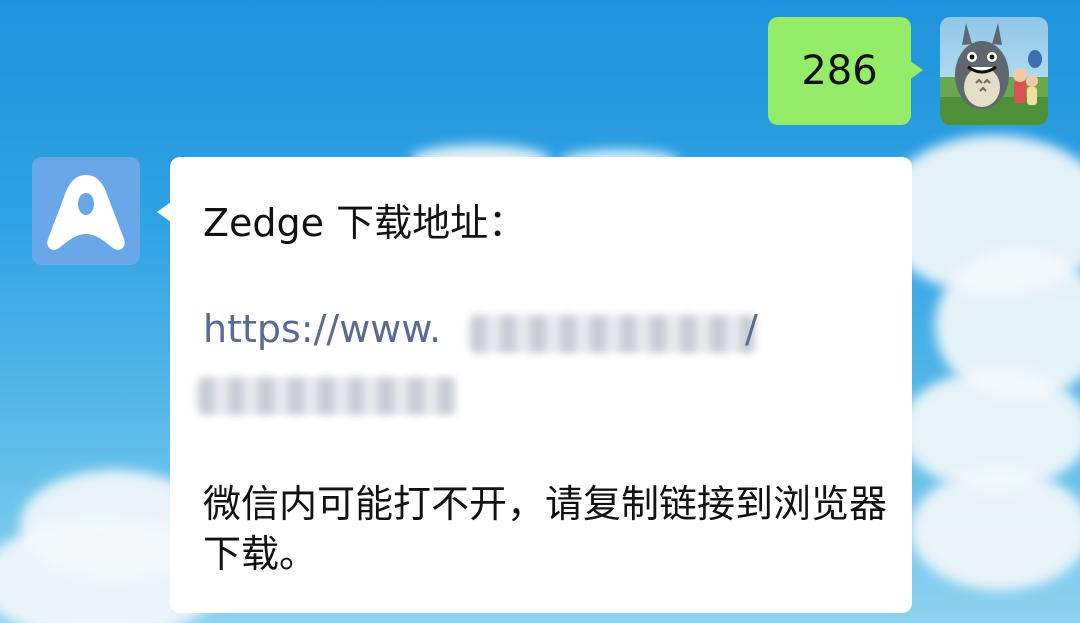 This screenshot has width=1080, height=623. I want to click on cloud-decoration, so click(995, 530).